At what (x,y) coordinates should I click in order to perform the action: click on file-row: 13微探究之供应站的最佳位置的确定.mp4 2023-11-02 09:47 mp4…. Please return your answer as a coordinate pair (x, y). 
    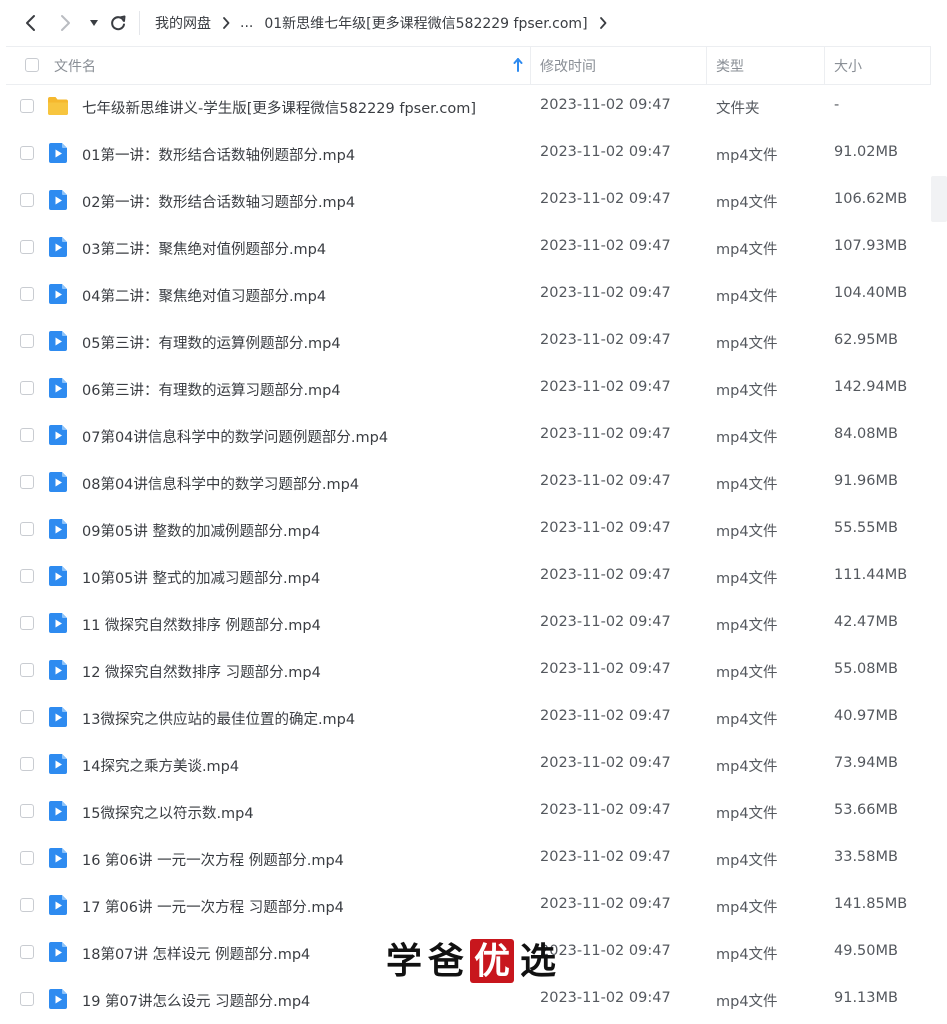
    Looking at the image, I should click on (465, 717).